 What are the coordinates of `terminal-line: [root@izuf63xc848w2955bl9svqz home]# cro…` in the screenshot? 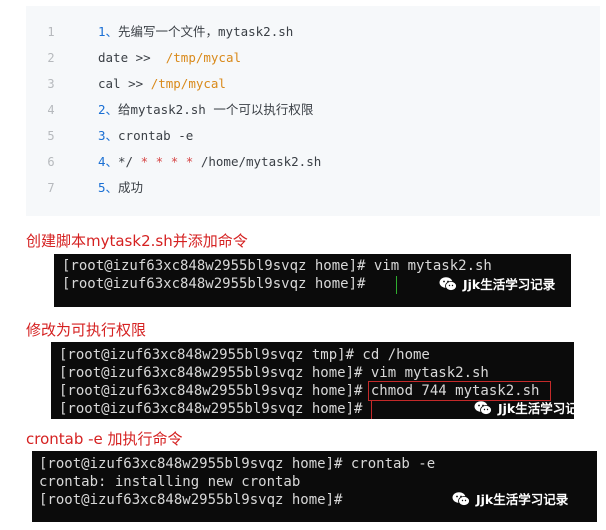 It's located at (237, 464).